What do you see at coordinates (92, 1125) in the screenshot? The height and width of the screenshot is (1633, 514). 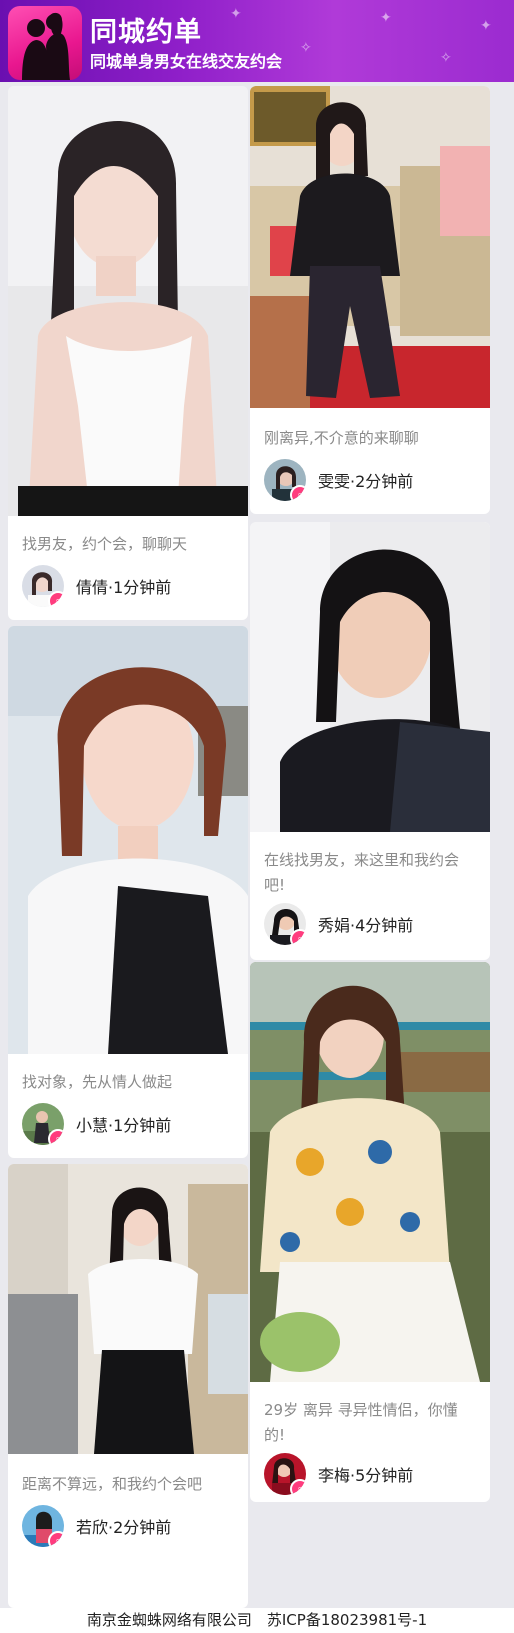 I see `author-name: 小慧` at bounding box center [92, 1125].